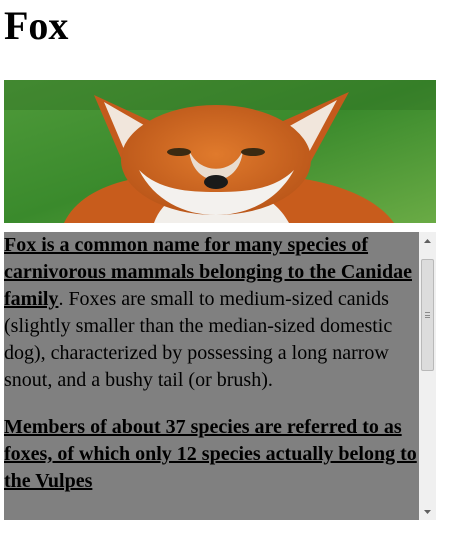 Image resolution: width=470 pixels, height=547 pixels. Describe the element at coordinates (427, 240) in the screenshot. I see `arrow-up-icon` at that location.